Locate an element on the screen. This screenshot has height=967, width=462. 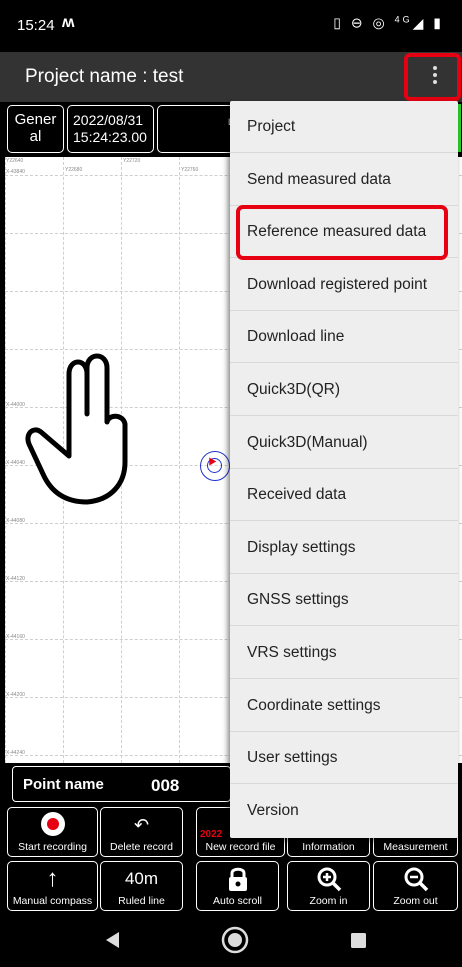
menu-item-user-settings: User settings is located at coordinates (344, 758).